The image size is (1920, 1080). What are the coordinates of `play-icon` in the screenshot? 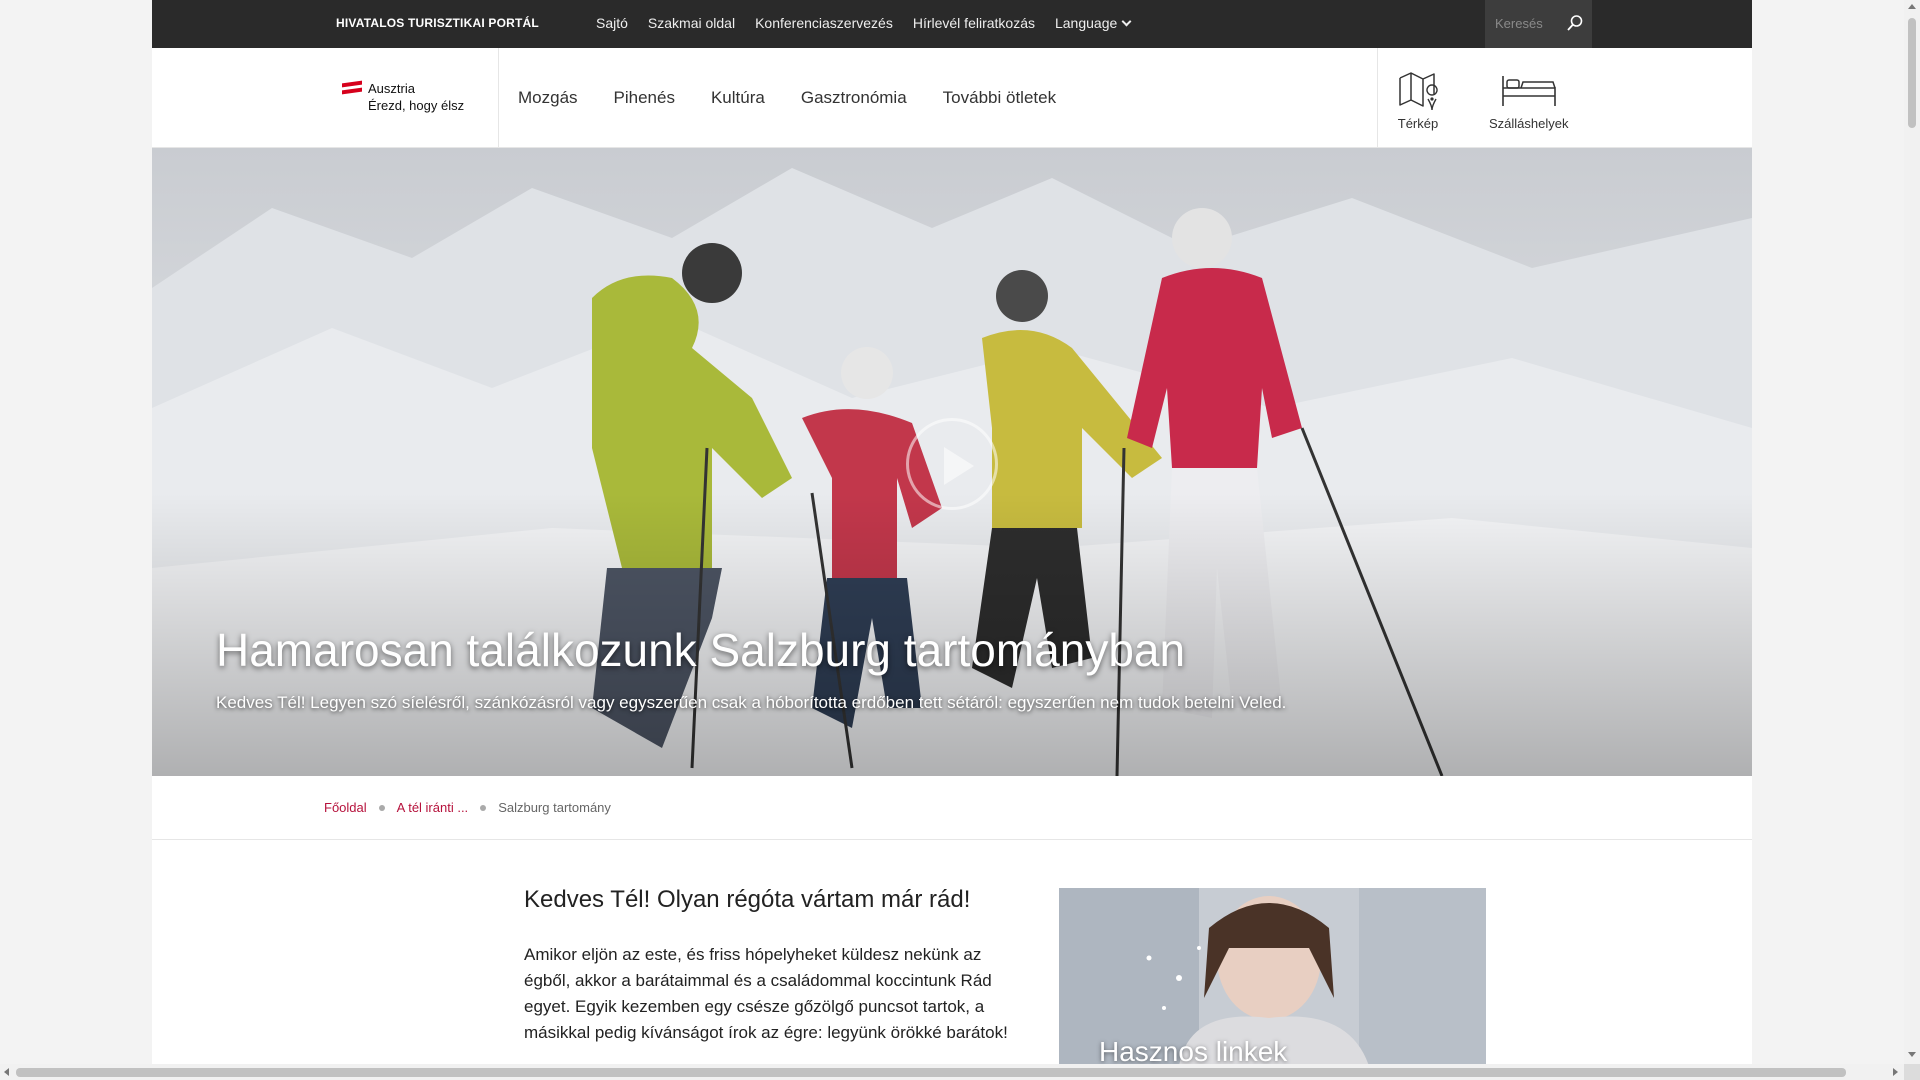 It's located at (959, 466).